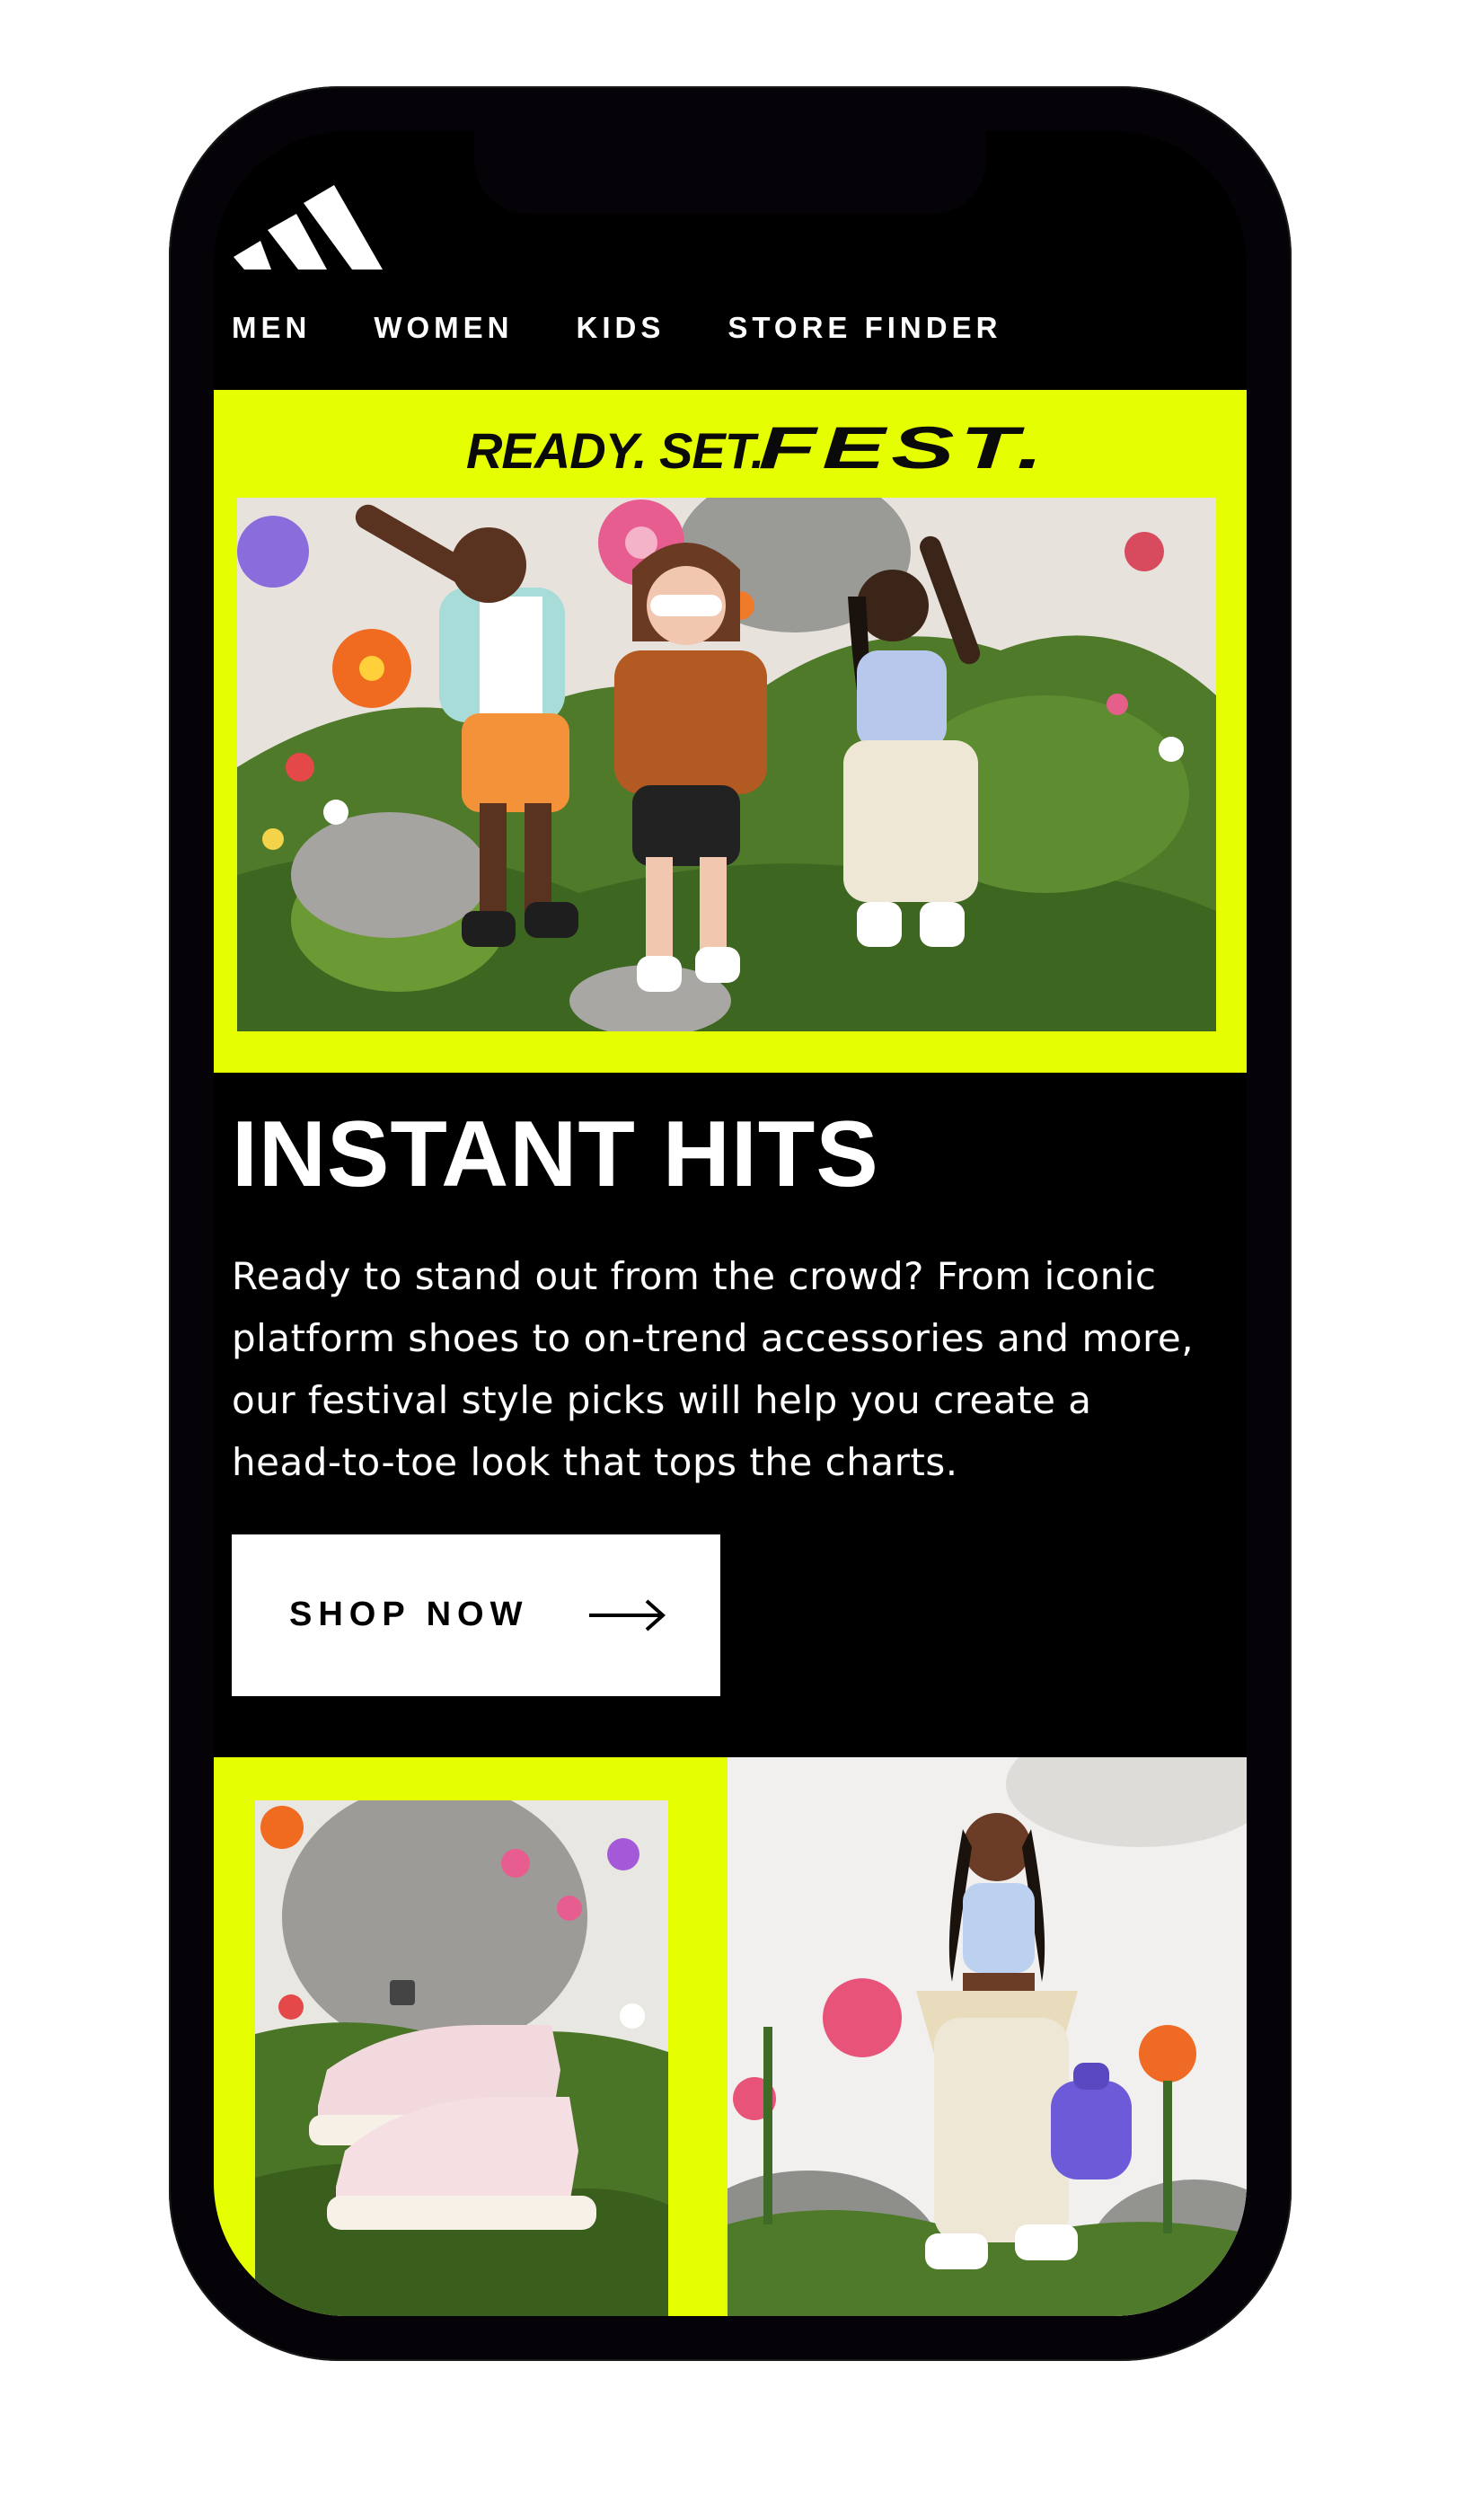 This screenshot has height=2520, width=1464. What do you see at coordinates (865, 328) in the screenshot?
I see `nav-item-store-finder: STORE FINDER` at bounding box center [865, 328].